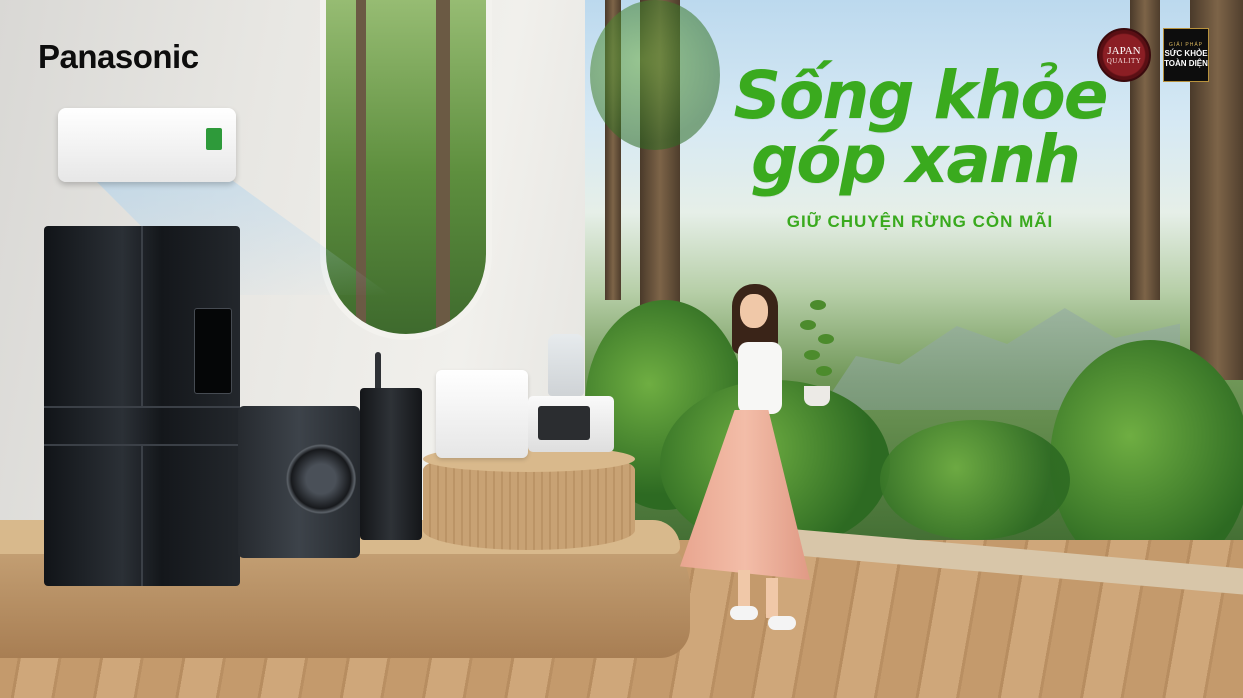 The width and height of the screenshot is (1243, 698). Describe the element at coordinates (391, 464) in the screenshot. I see `water-purifier` at that location.